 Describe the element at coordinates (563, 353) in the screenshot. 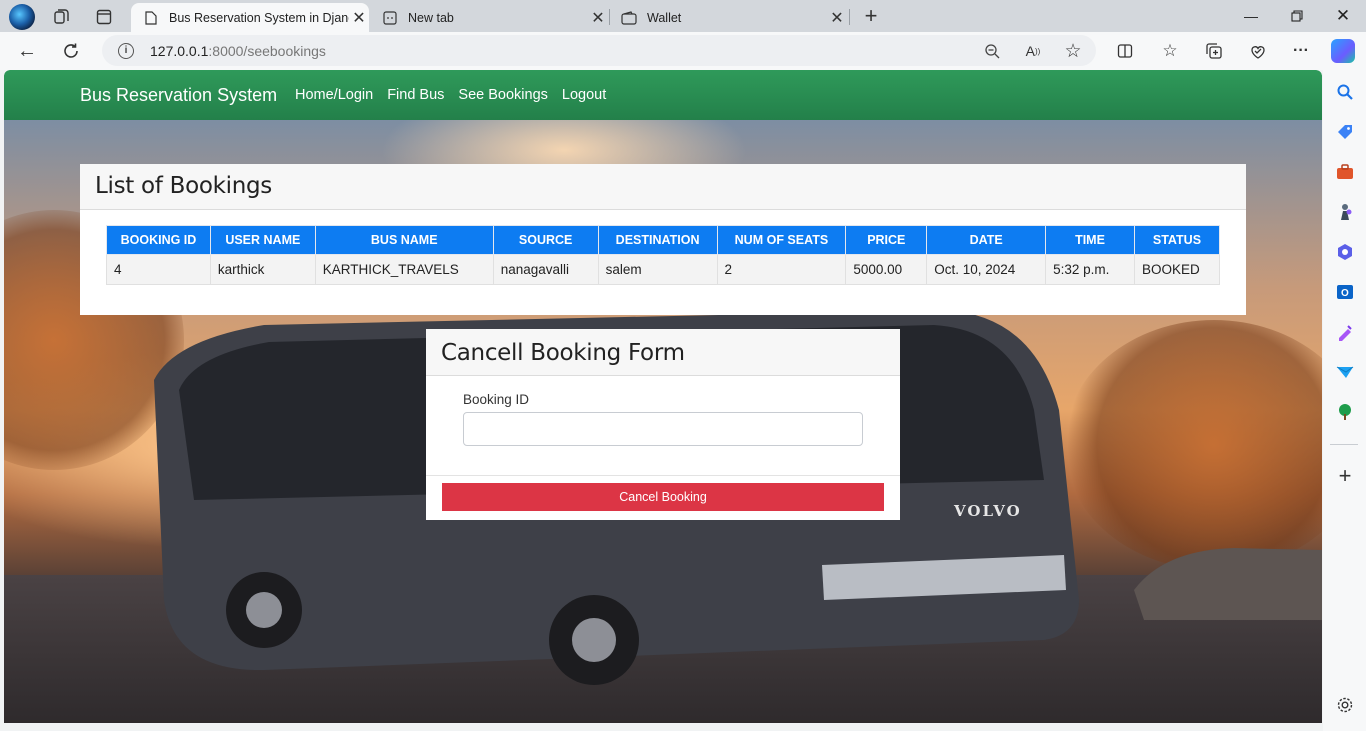

I see `cancel-form-title: Cancell Booking Form` at that location.